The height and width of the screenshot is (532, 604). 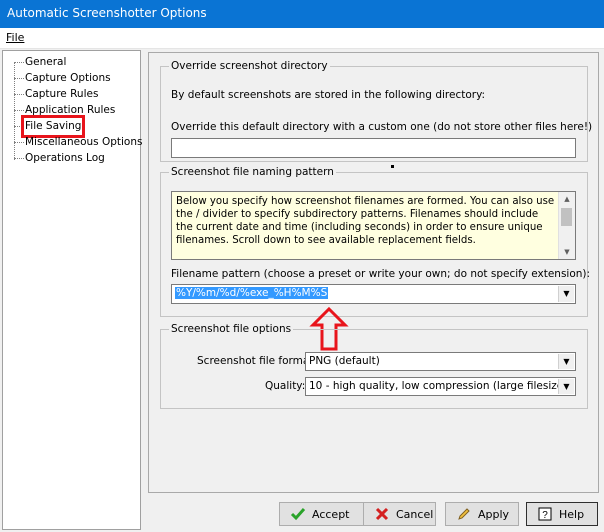 I want to click on help-button: ? Help, so click(x=562, y=514).